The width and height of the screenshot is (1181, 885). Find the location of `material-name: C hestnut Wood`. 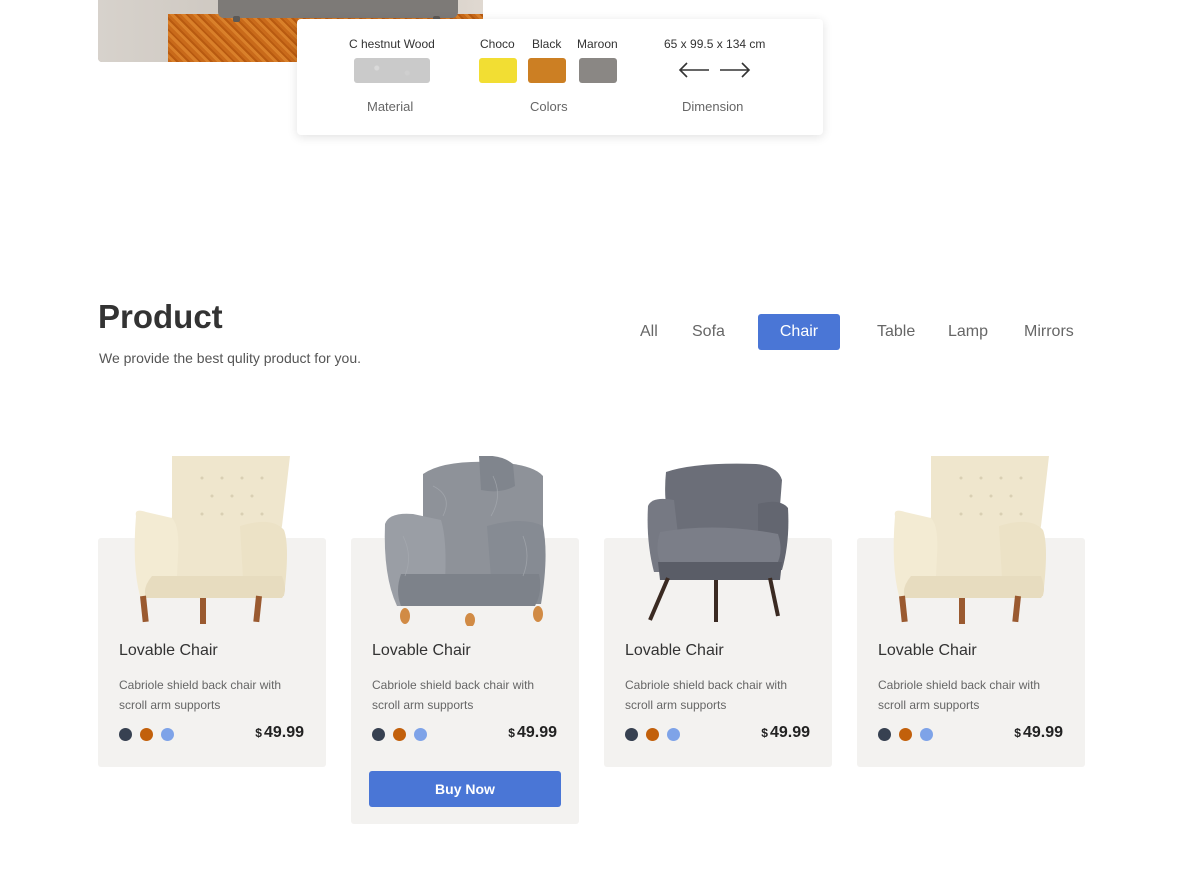

material-name: C hestnut Wood is located at coordinates (392, 44).